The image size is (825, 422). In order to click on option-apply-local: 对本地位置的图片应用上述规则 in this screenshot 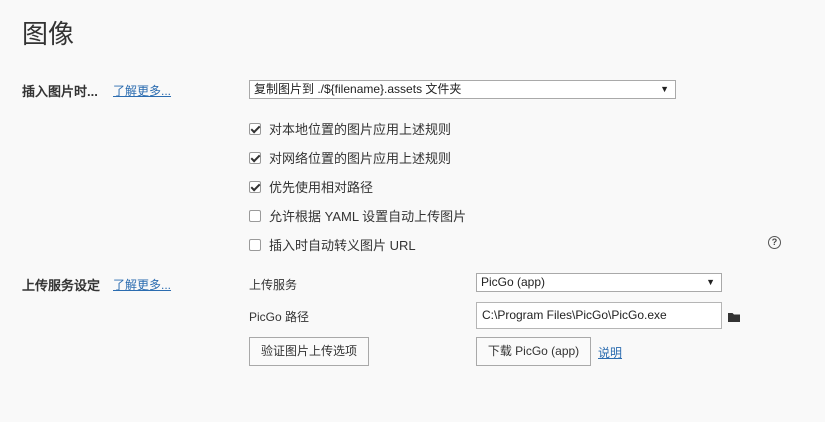, I will do `click(350, 128)`.